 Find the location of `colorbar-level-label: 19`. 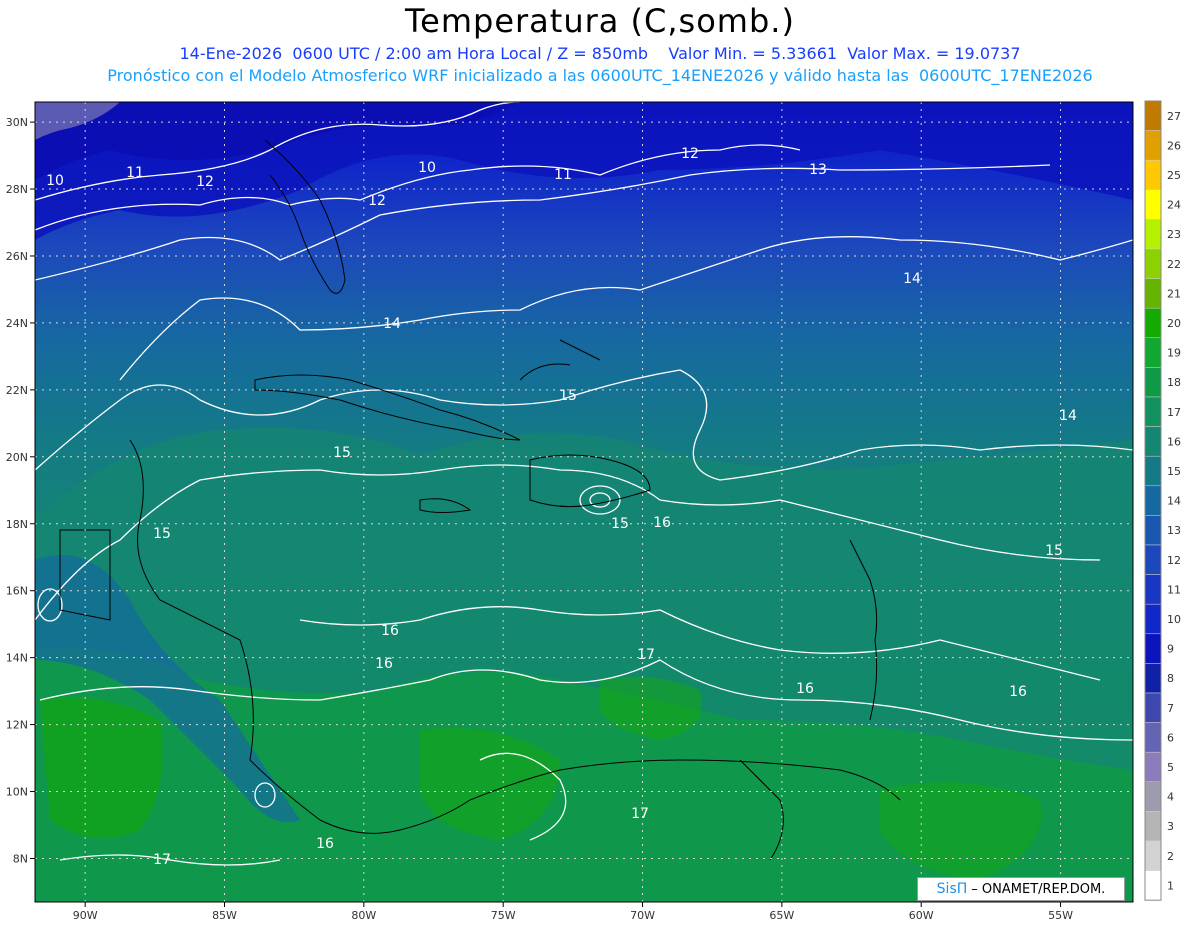

colorbar-level-label: 19 is located at coordinates (1174, 353).